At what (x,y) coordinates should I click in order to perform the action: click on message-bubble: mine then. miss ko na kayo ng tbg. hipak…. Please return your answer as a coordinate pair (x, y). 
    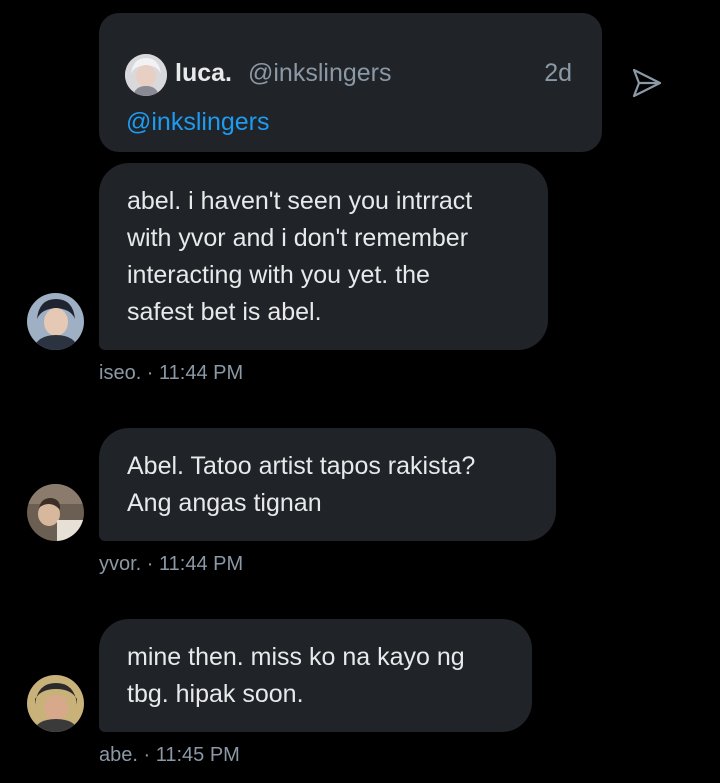
    Looking at the image, I should click on (315, 675).